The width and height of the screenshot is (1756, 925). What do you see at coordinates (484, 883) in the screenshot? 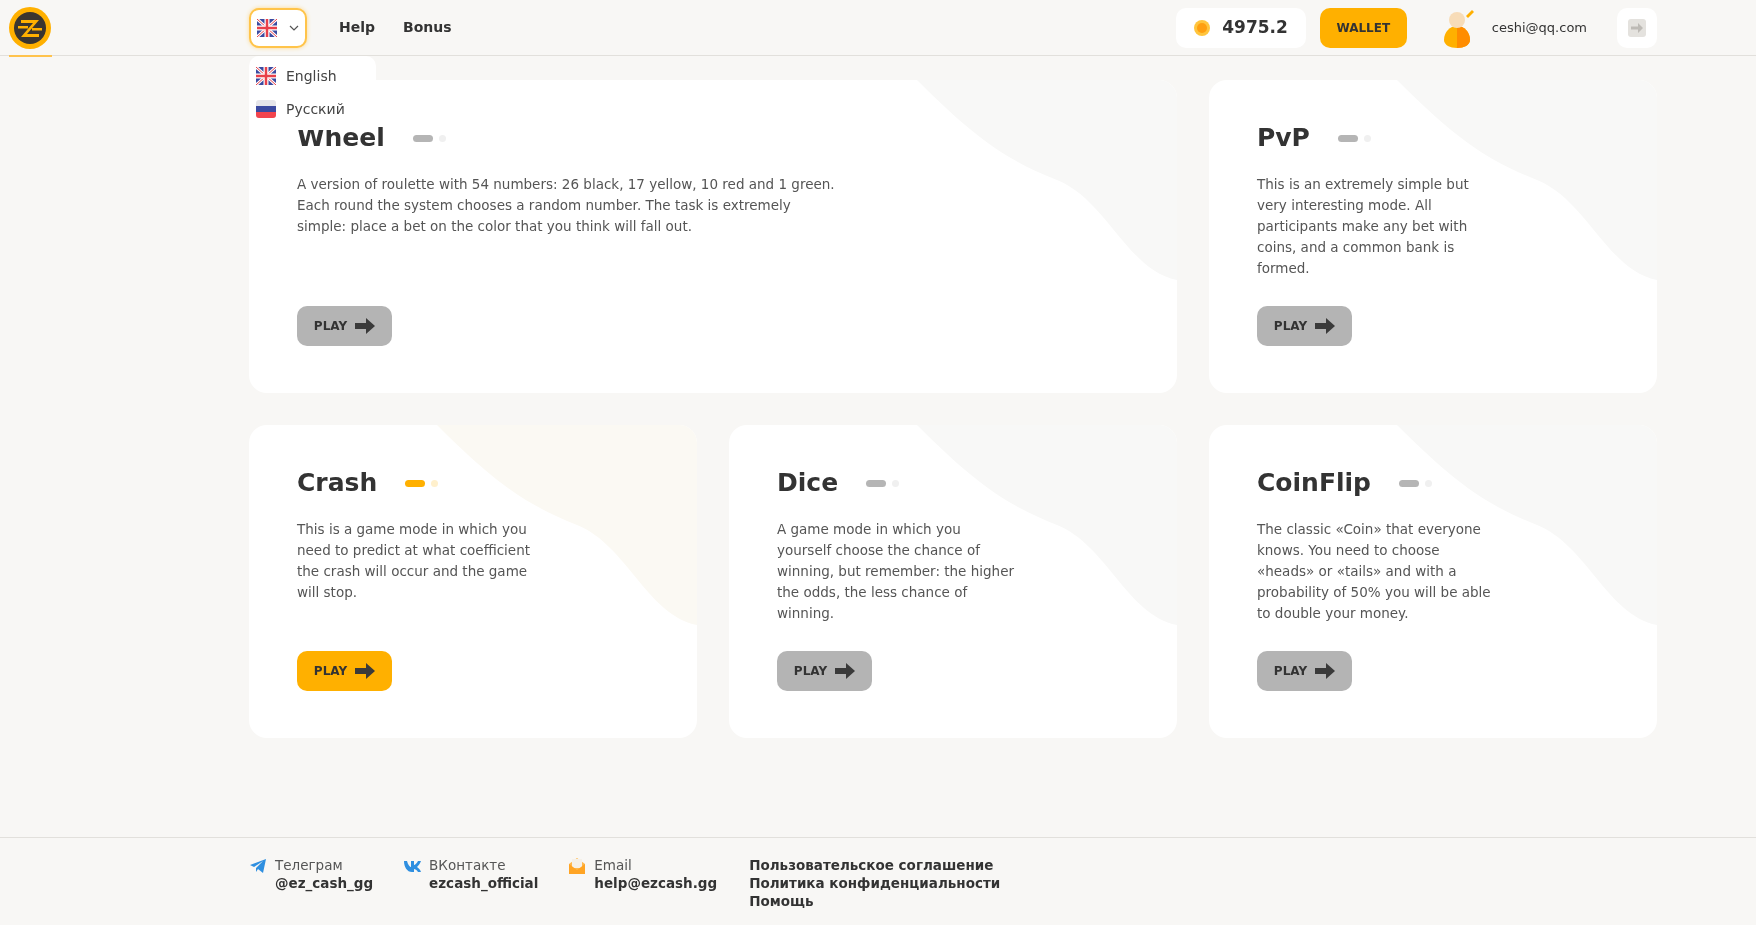
I see `contact-link: ezcash_official` at bounding box center [484, 883].